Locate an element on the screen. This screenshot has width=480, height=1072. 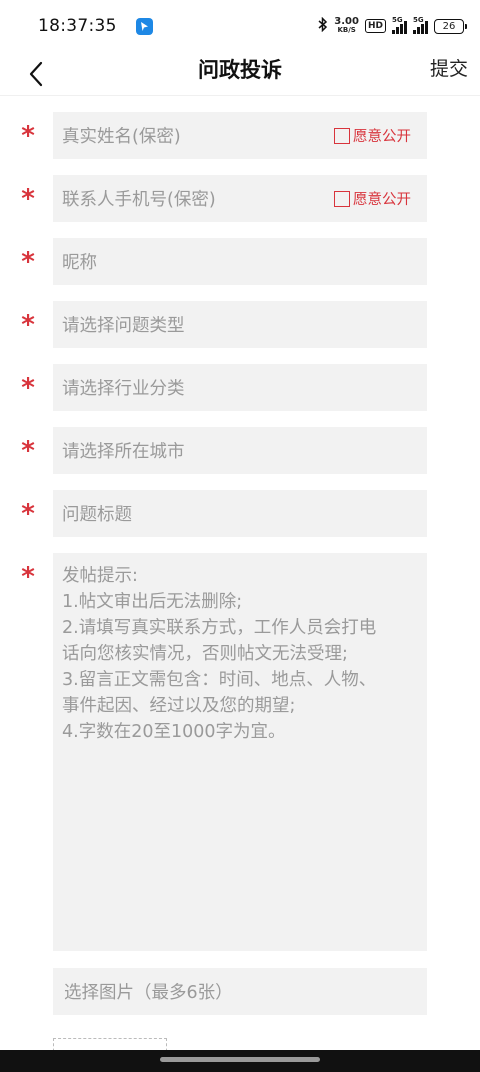
city-placeholder: 请选择所在城市 is located at coordinates (123, 452).